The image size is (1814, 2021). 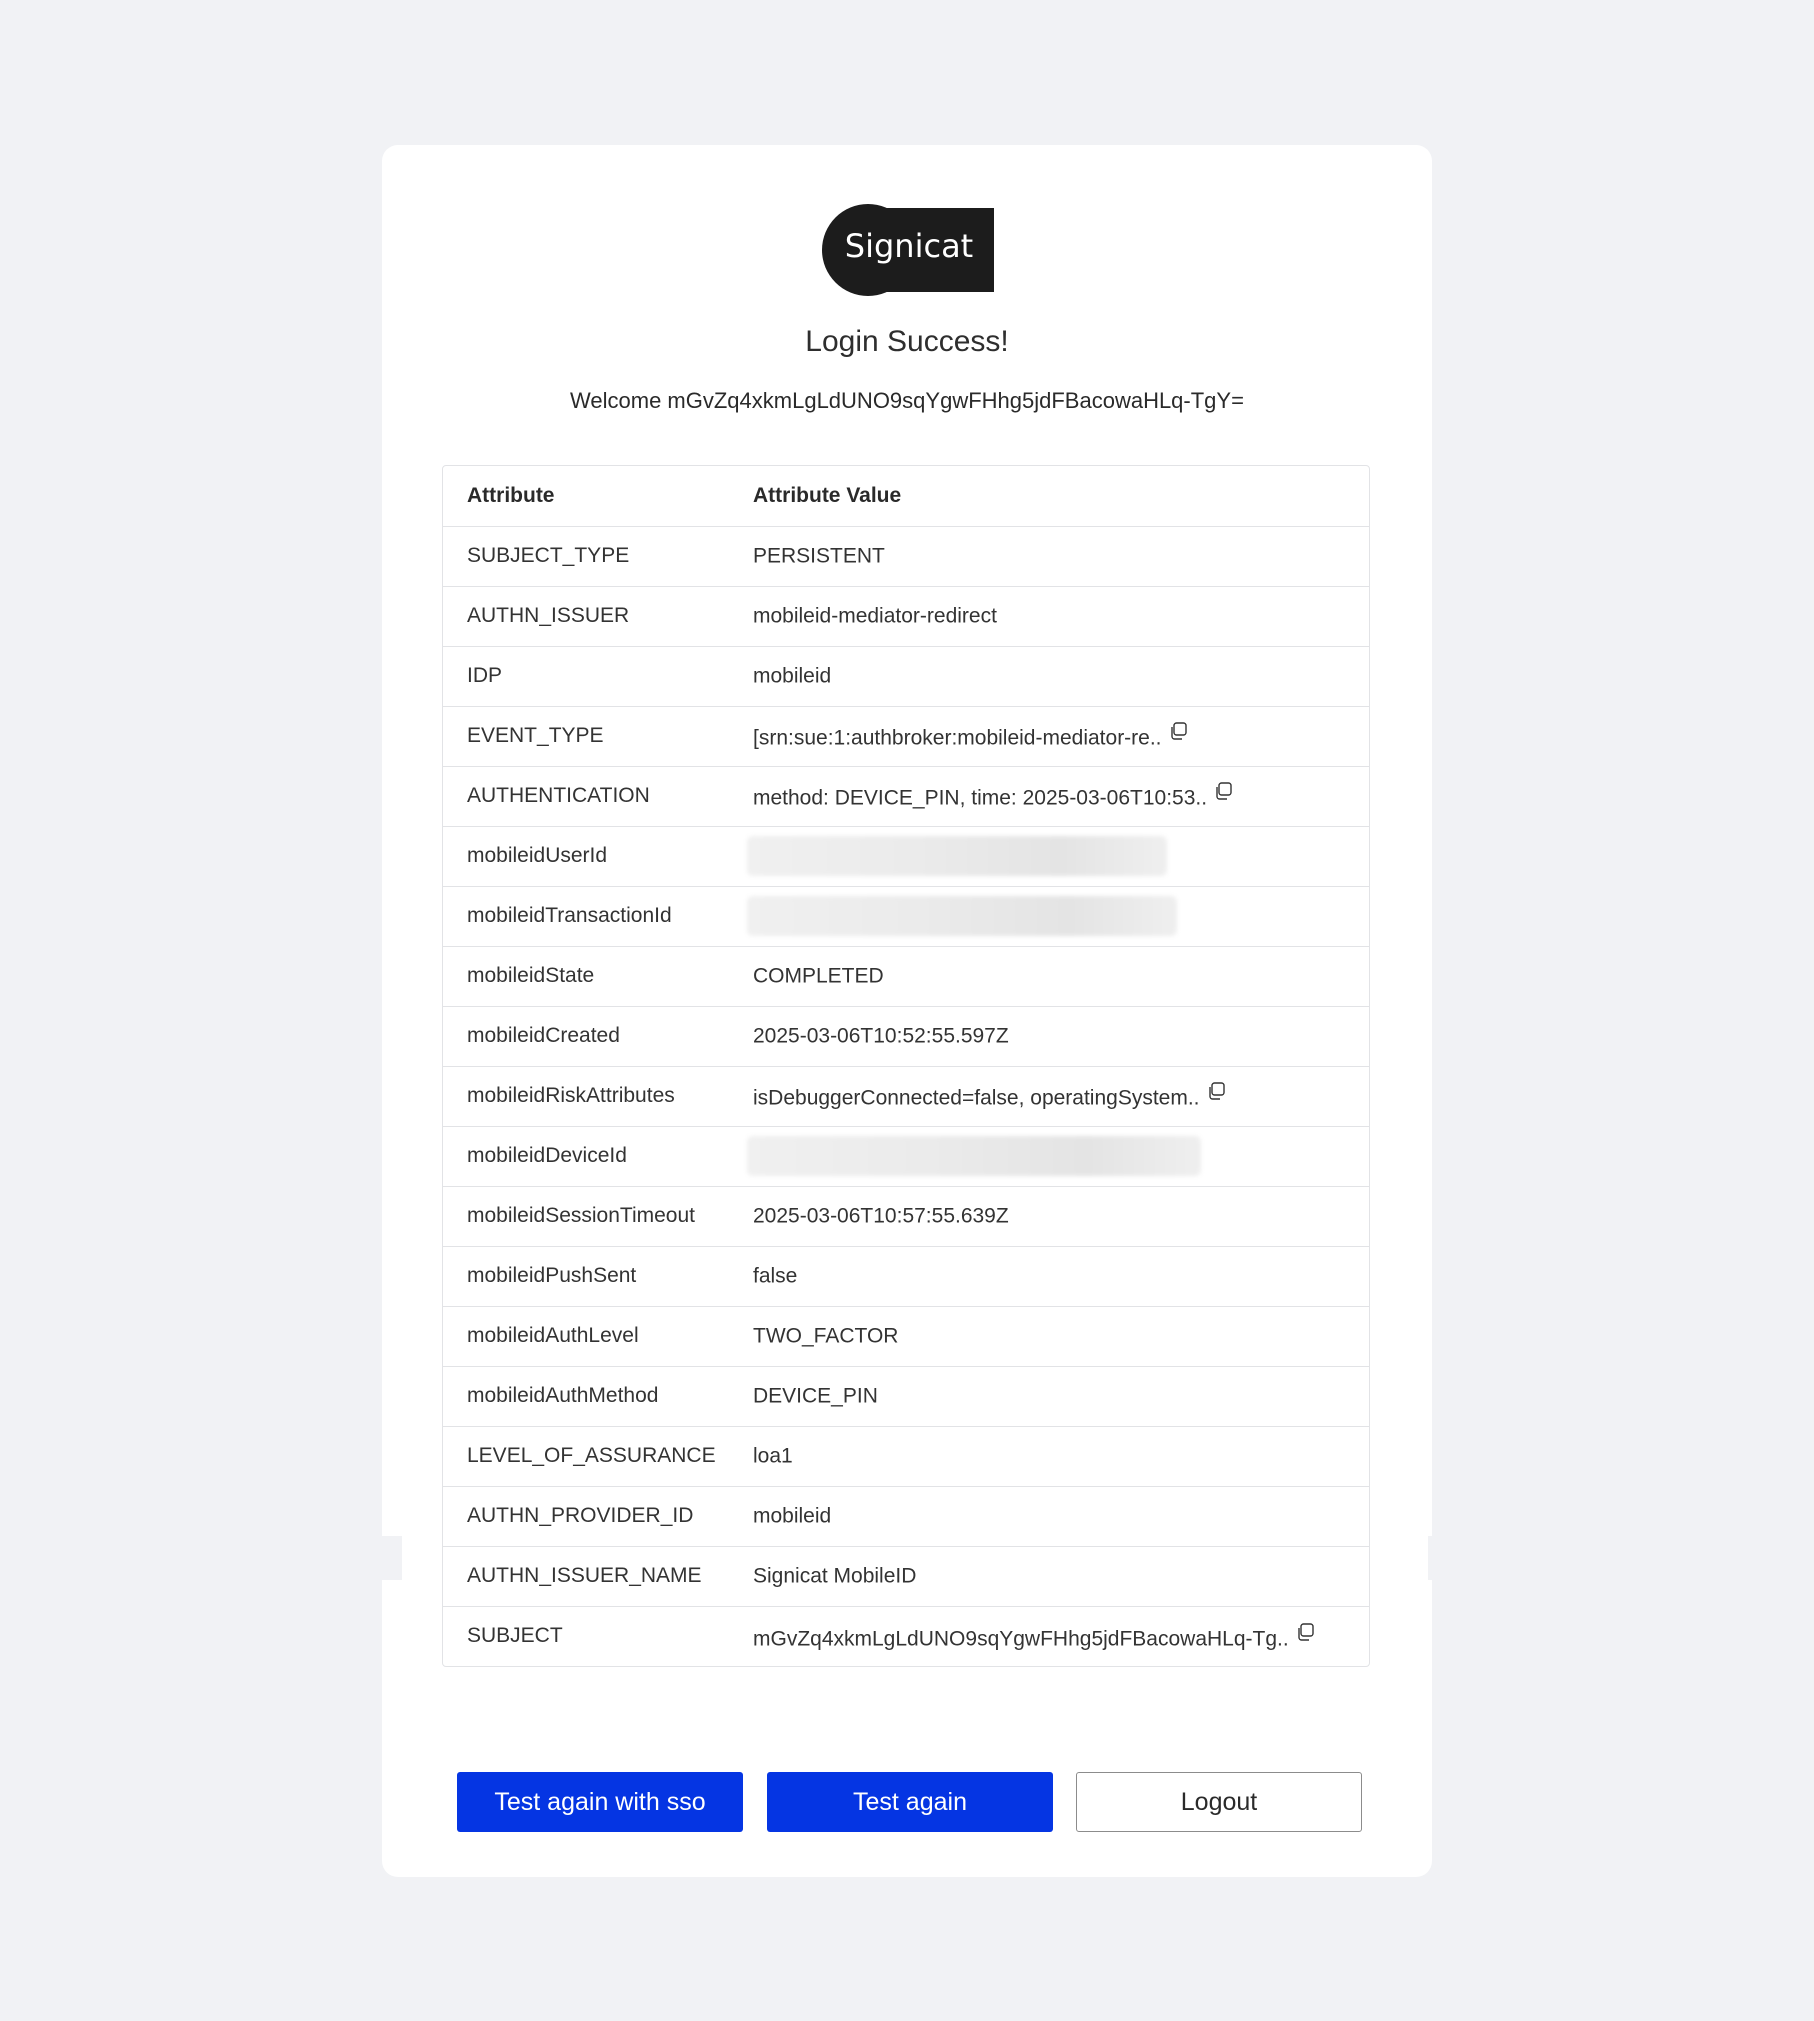 I want to click on attribute-name-cell: SUBJECT, so click(x=515, y=1636).